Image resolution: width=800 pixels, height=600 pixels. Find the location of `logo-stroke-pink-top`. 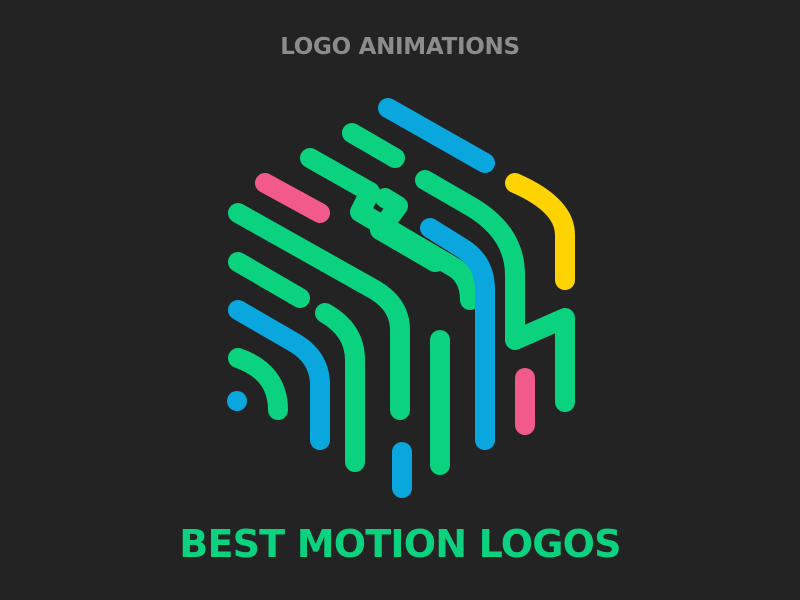

logo-stroke-pink-top is located at coordinates (292, 198).